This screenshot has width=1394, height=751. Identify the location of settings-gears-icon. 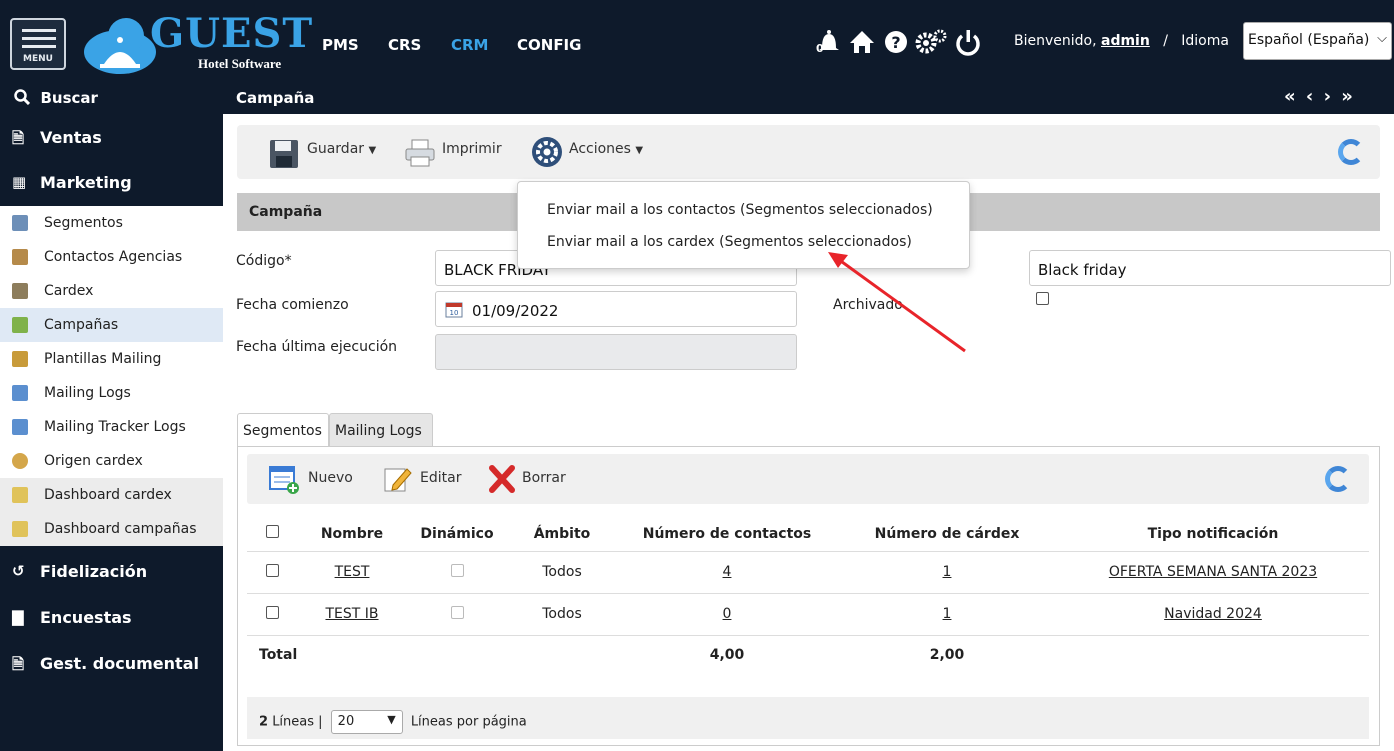
(931, 45).